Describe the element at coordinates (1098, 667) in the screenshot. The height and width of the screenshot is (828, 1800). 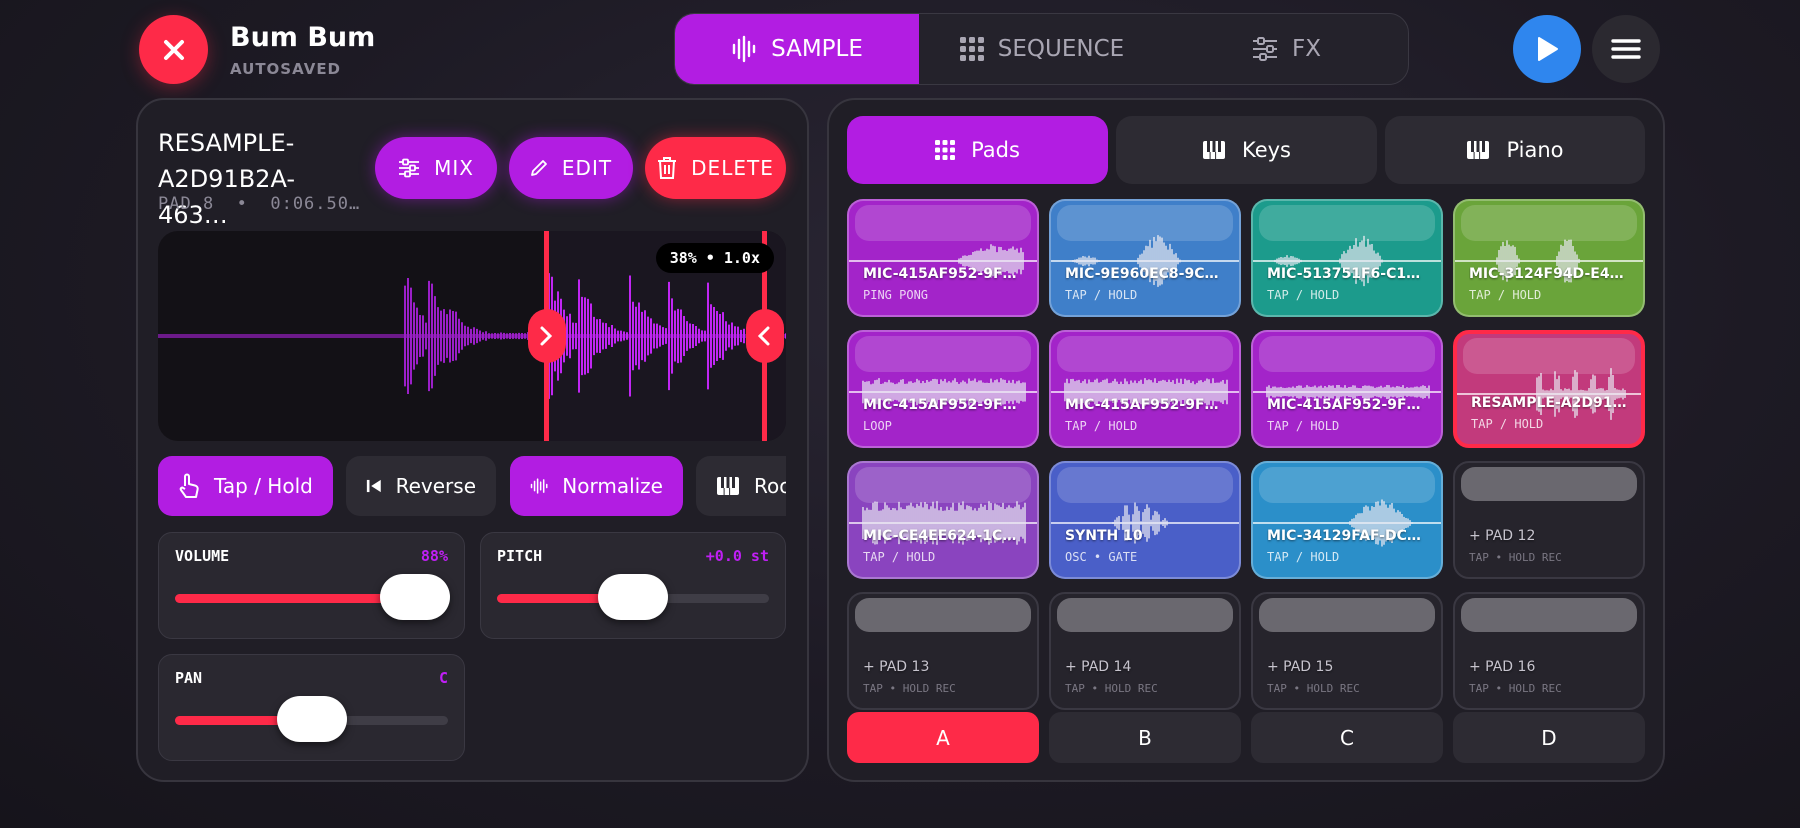
I see `pad-name: + PAD 14` at that location.